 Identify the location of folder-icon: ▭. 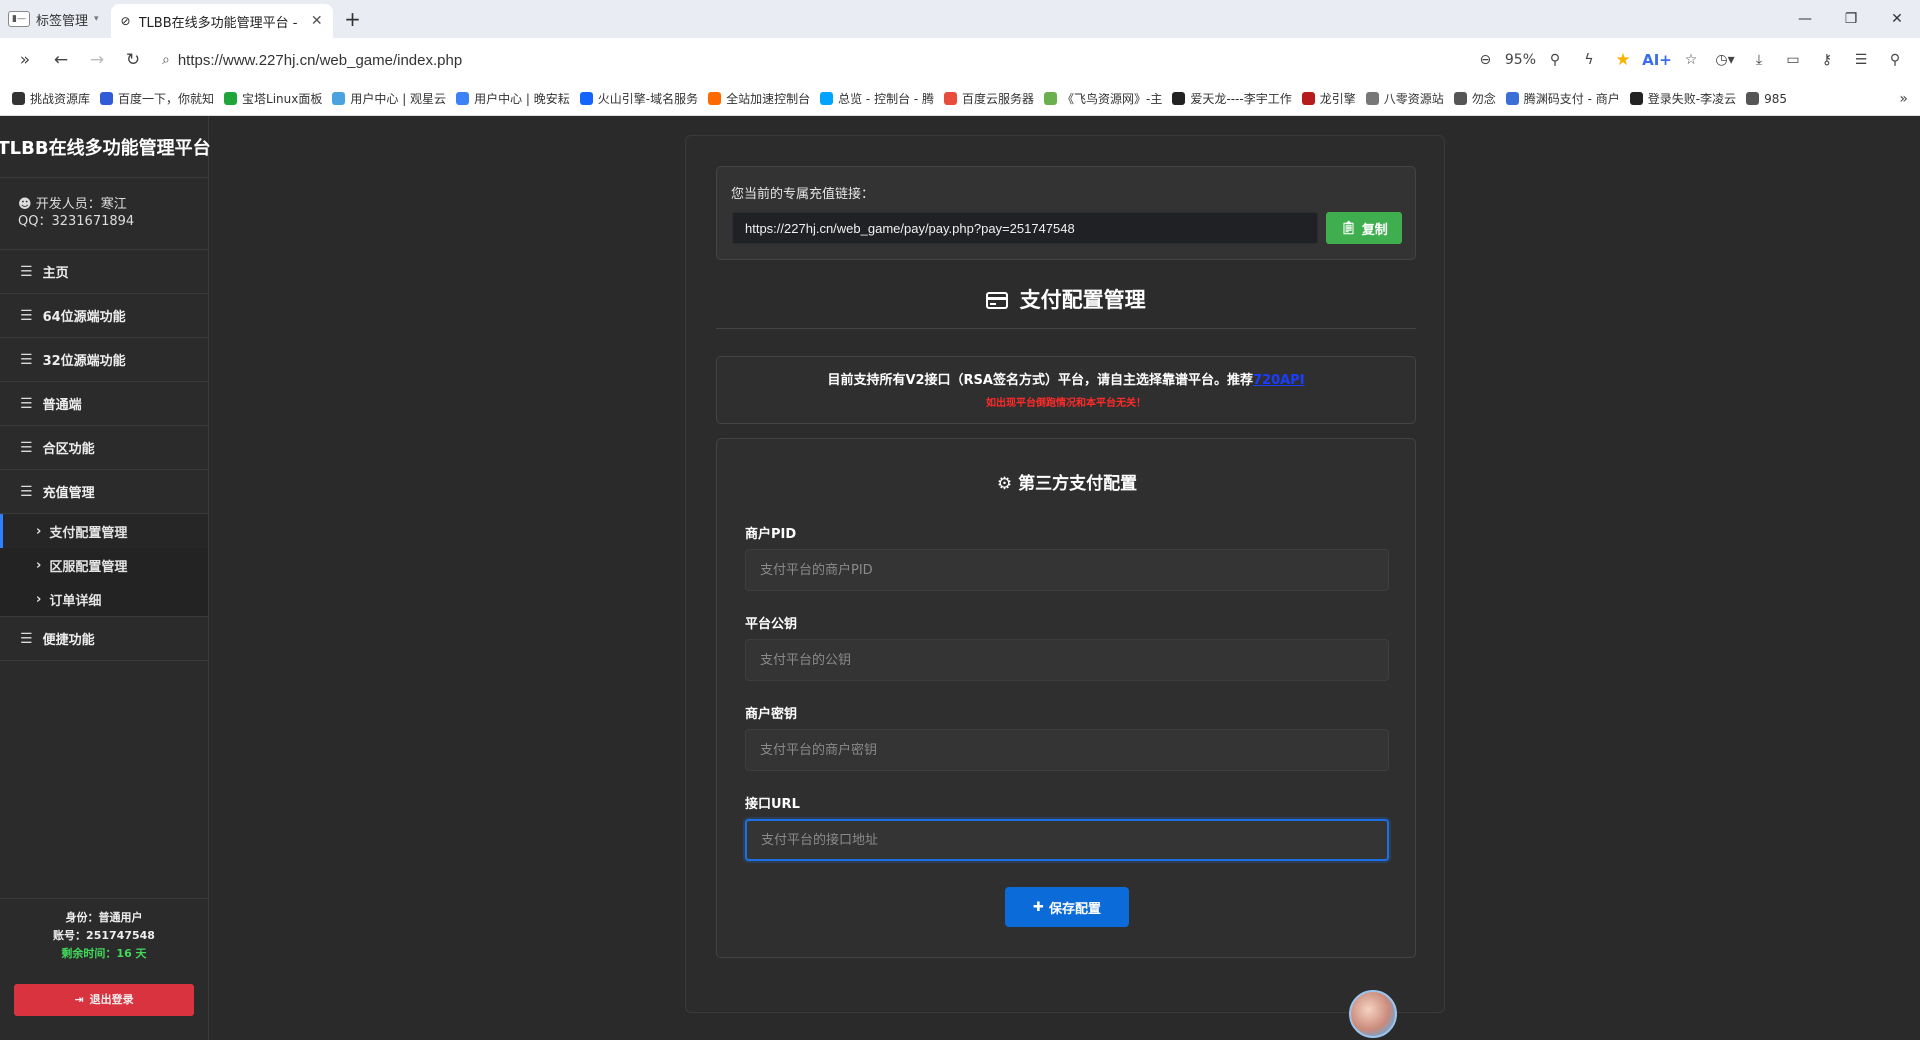
(1793, 60).